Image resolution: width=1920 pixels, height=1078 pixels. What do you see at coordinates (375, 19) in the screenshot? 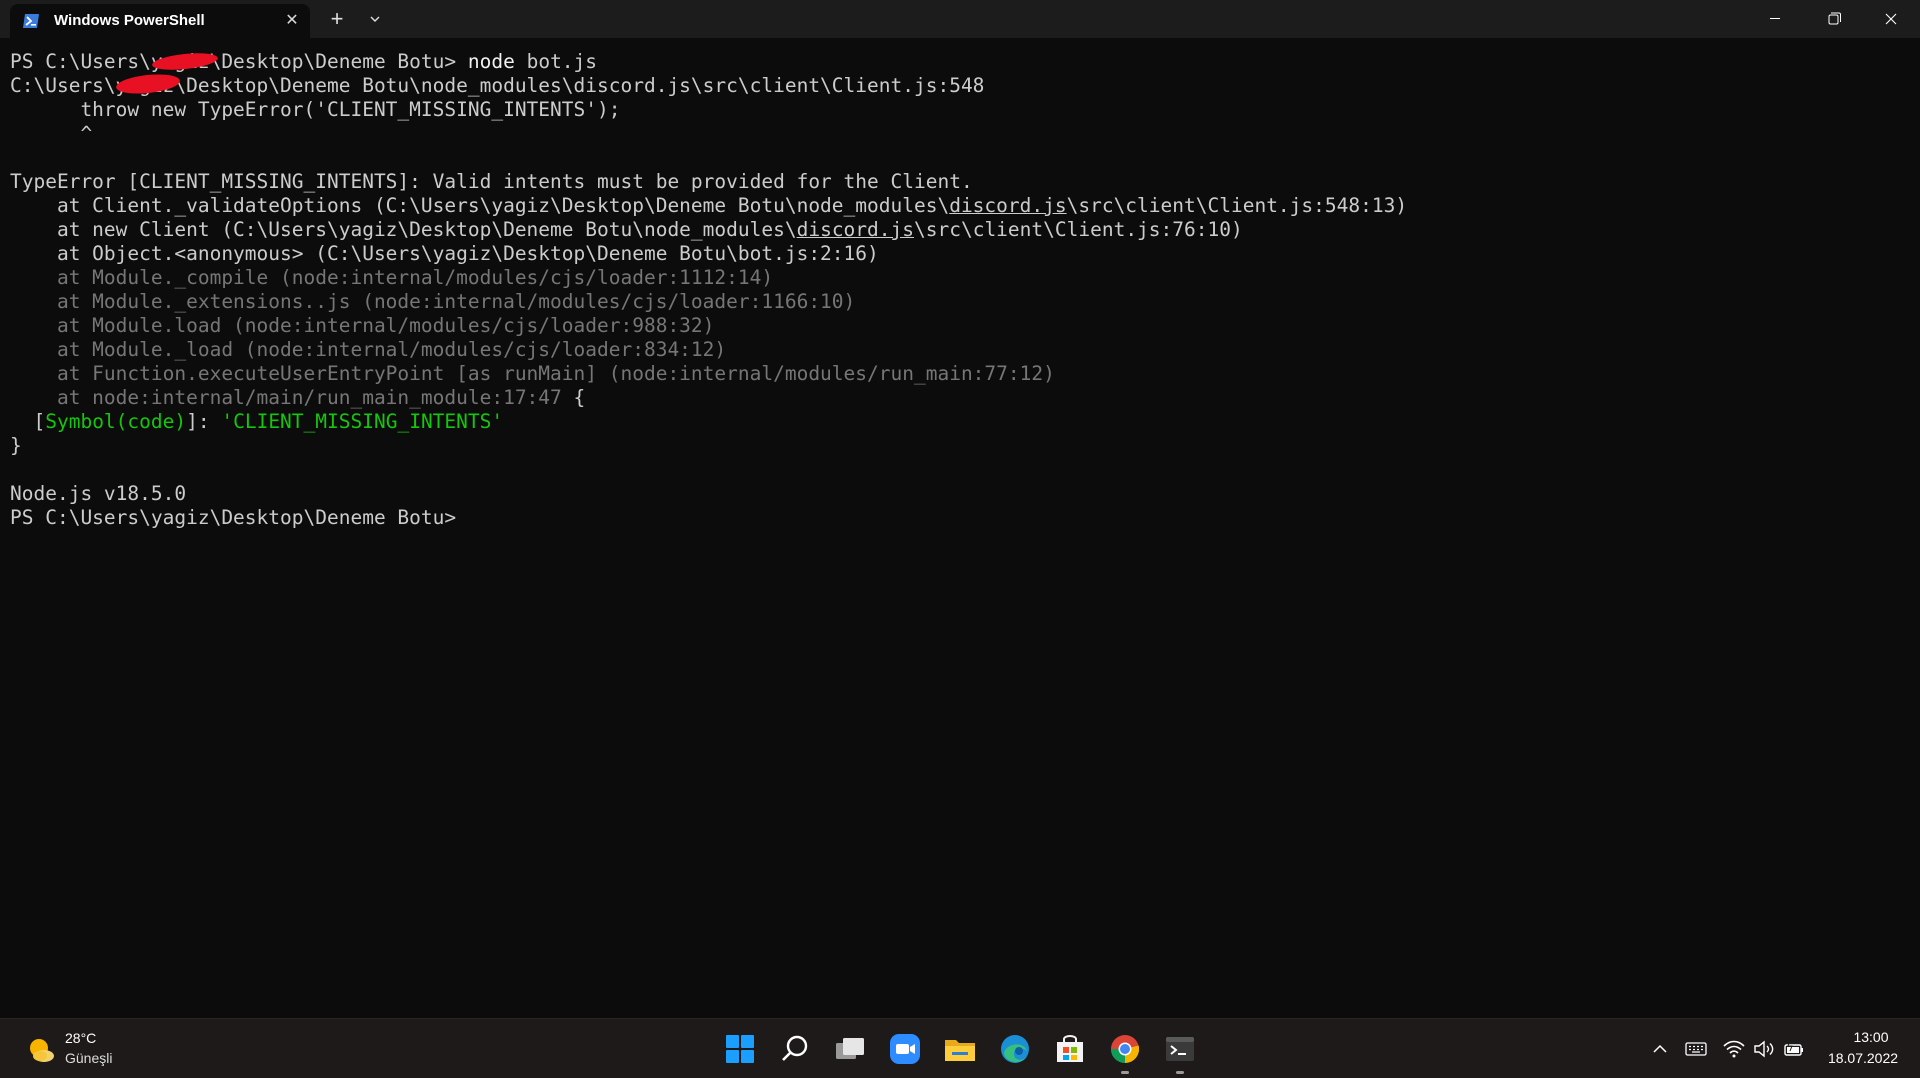
I see `chevron-down-icon` at bounding box center [375, 19].